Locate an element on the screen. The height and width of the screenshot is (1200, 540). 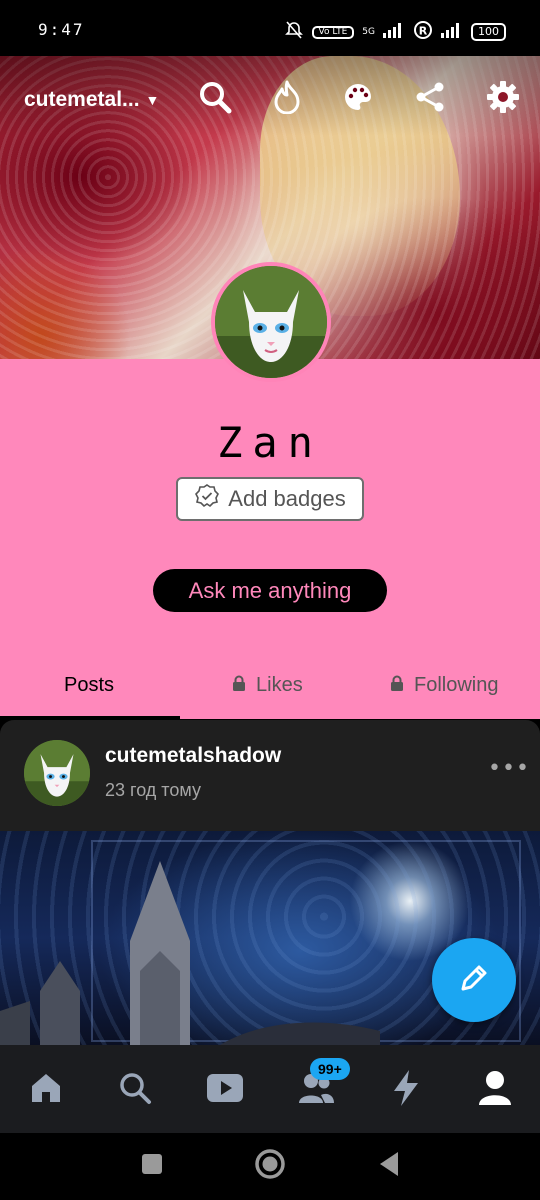
more-options-icon: ••• is located at coordinates (509, 768).